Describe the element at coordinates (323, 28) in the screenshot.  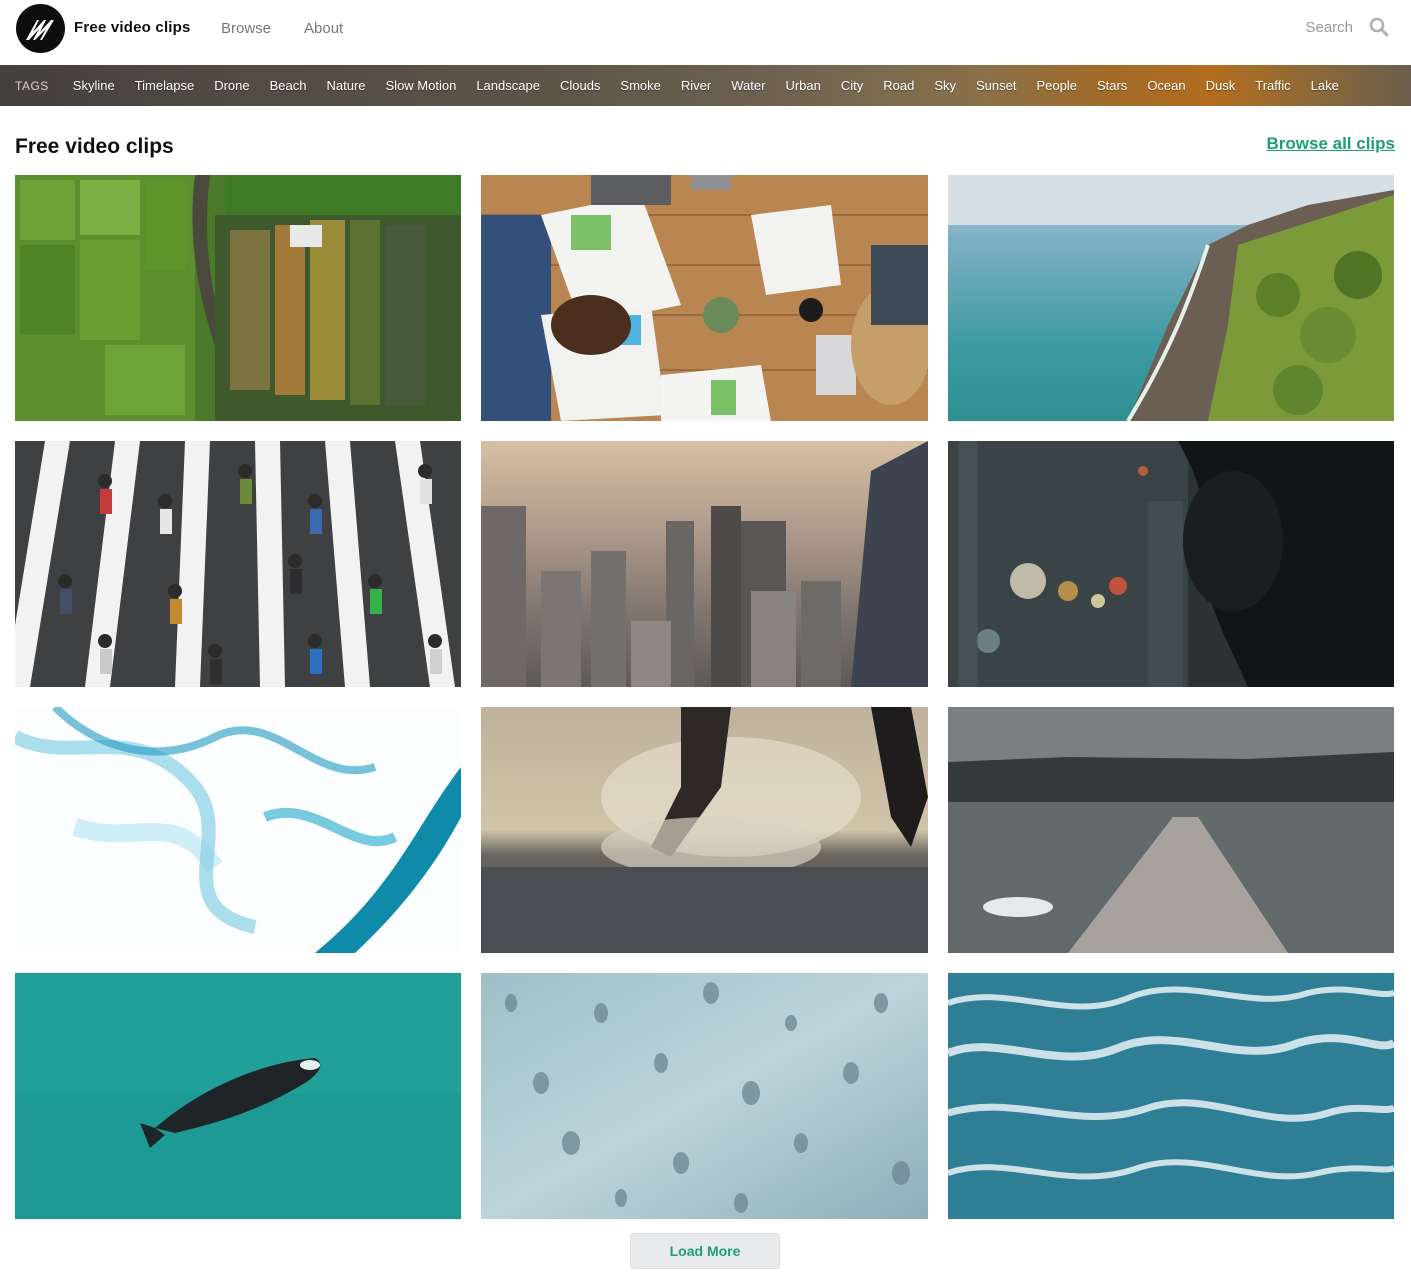
I see `nav-about: About` at that location.